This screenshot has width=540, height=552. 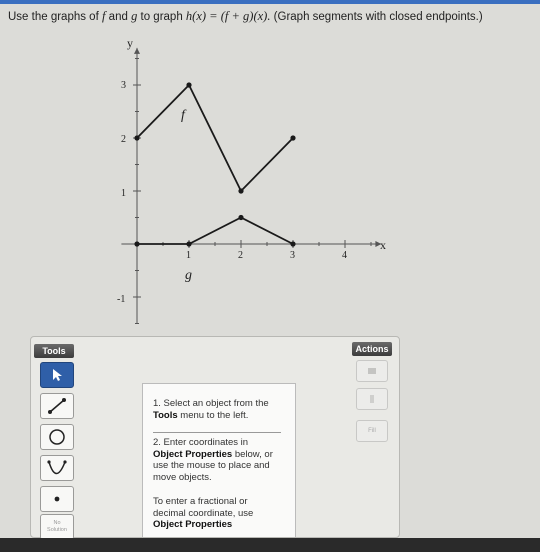 What do you see at coordinates (121, 299) in the screenshot?
I see `y-tick-label: -1` at bounding box center [121, 299].